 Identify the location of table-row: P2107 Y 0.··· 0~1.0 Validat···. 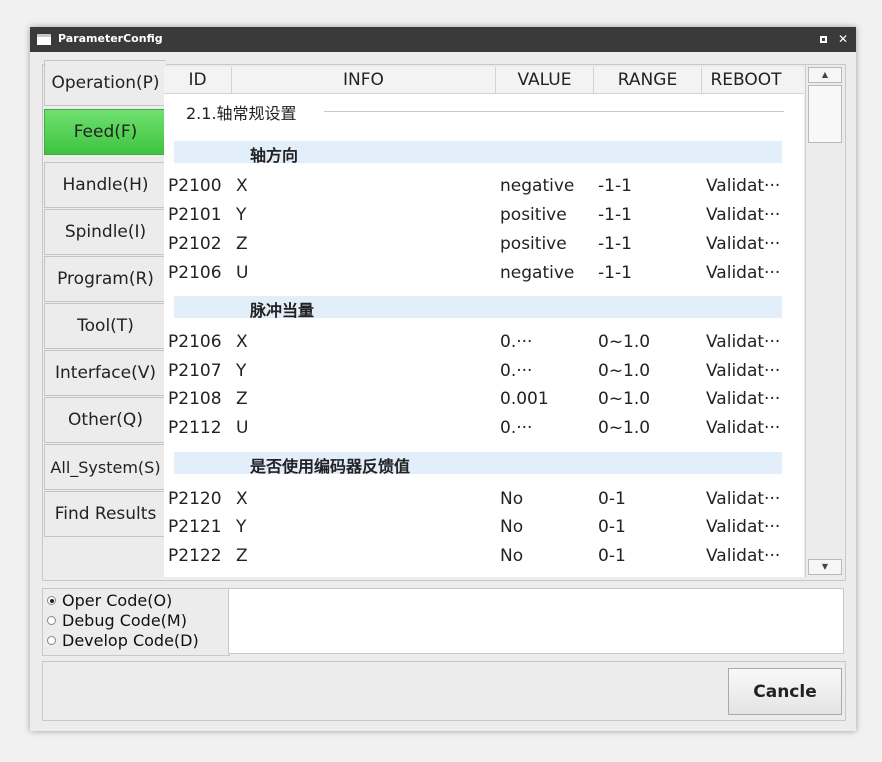
(484, 371).